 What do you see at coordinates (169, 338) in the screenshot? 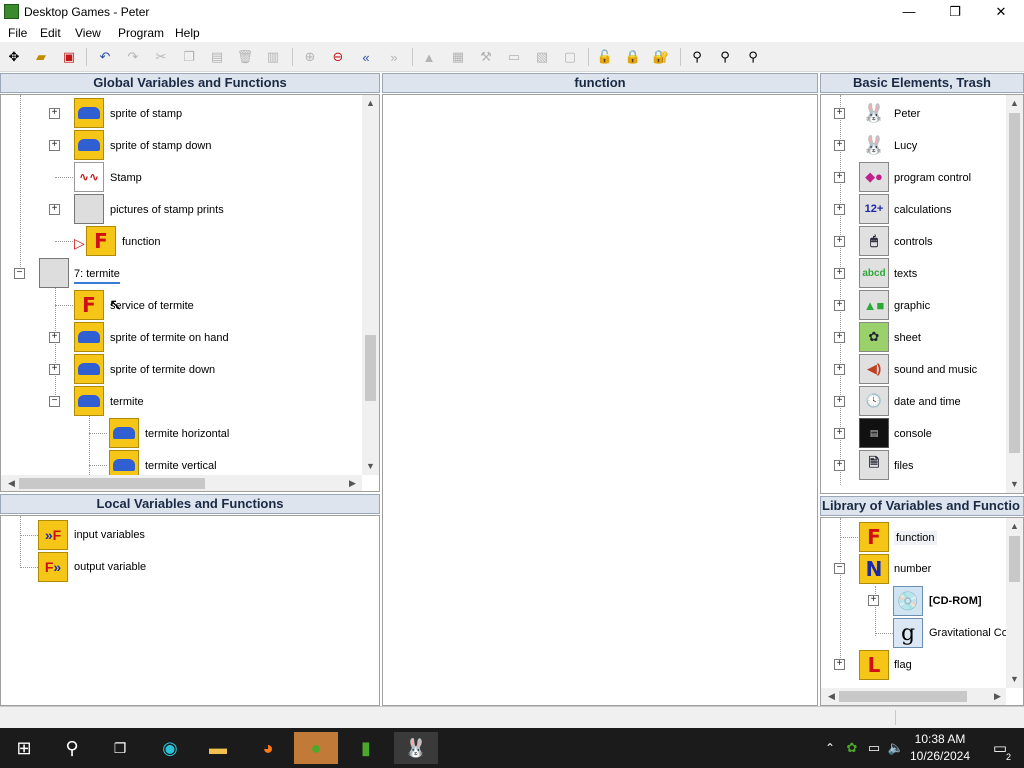
I see `tree-item-label: sprite of termite on hand` at bounding box center [169, 338].